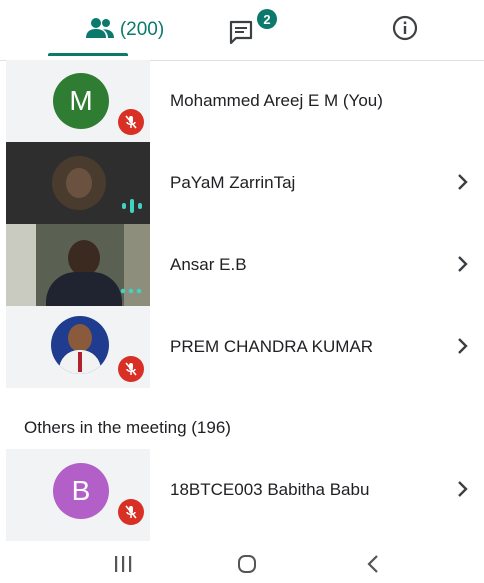  I want to click on people-icon, so click(99, 30).